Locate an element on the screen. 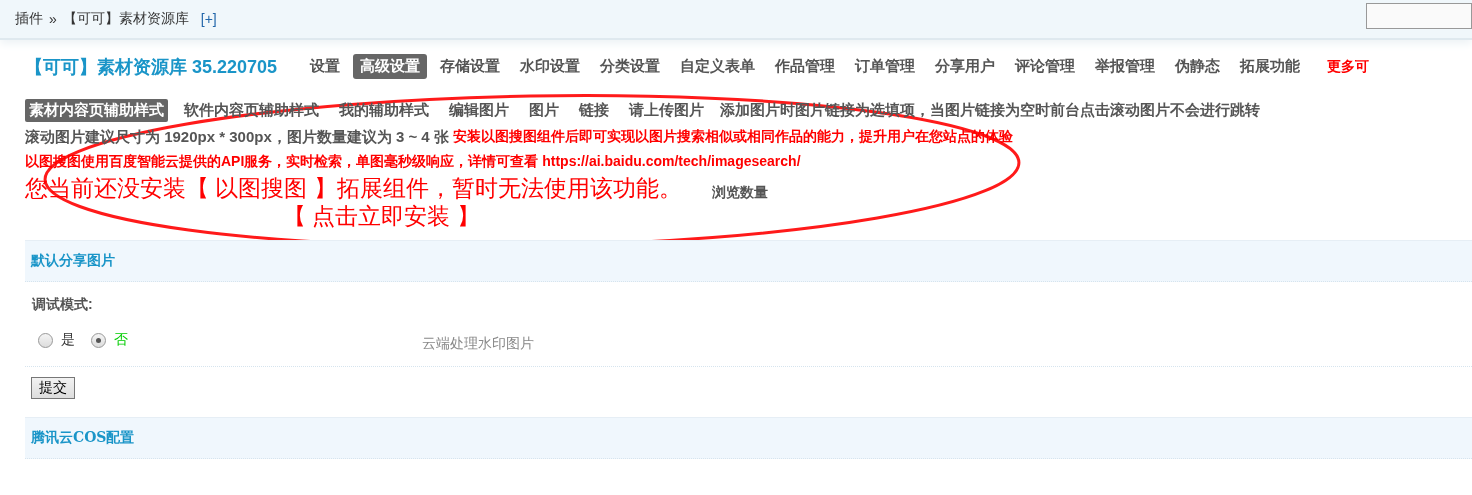 This screenshot has height=495, width=1472. submit-button: 提交 is located at coordinates (53, 388).